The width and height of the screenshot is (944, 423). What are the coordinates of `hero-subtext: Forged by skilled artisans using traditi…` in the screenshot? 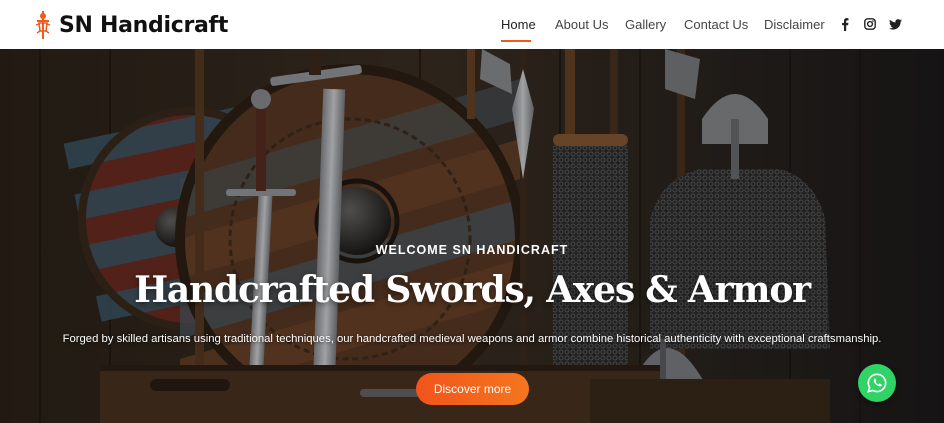 It's located at (472, 339).